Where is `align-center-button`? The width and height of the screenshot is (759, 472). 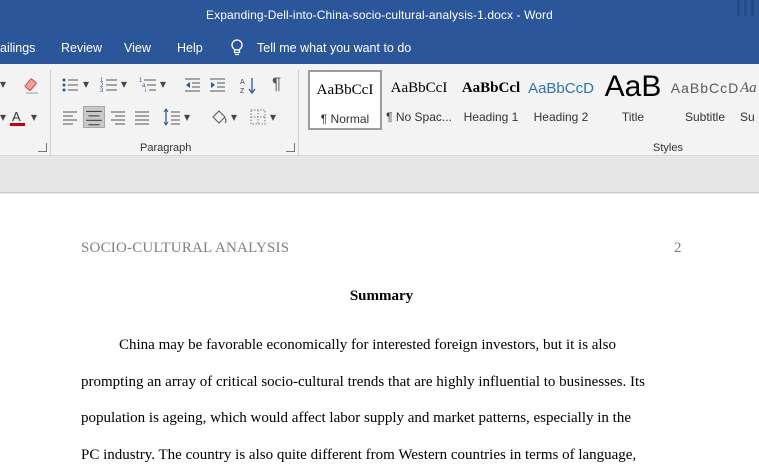
align-center-button is located at coordinates (94, 117).